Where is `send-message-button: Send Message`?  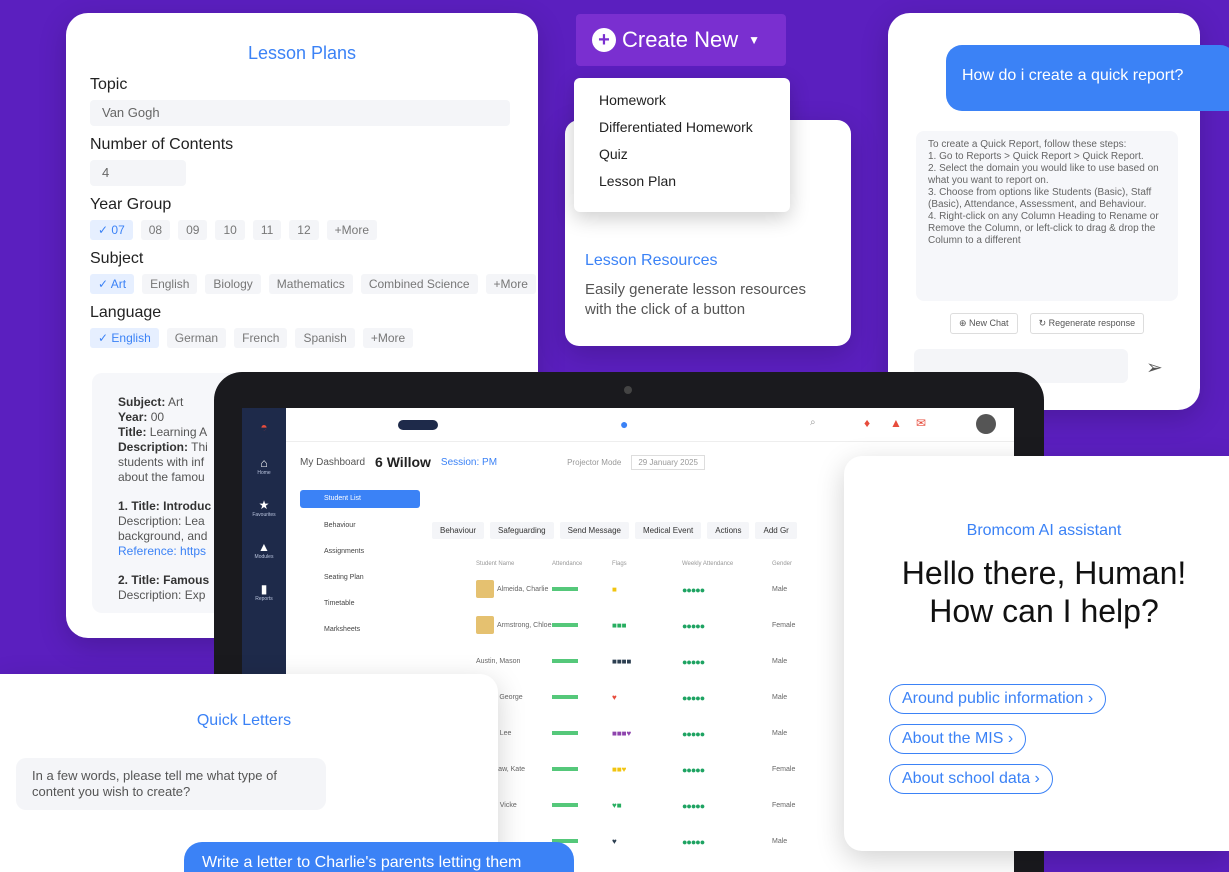
send-message-button: Send Message is located at coordinates (594, 530).